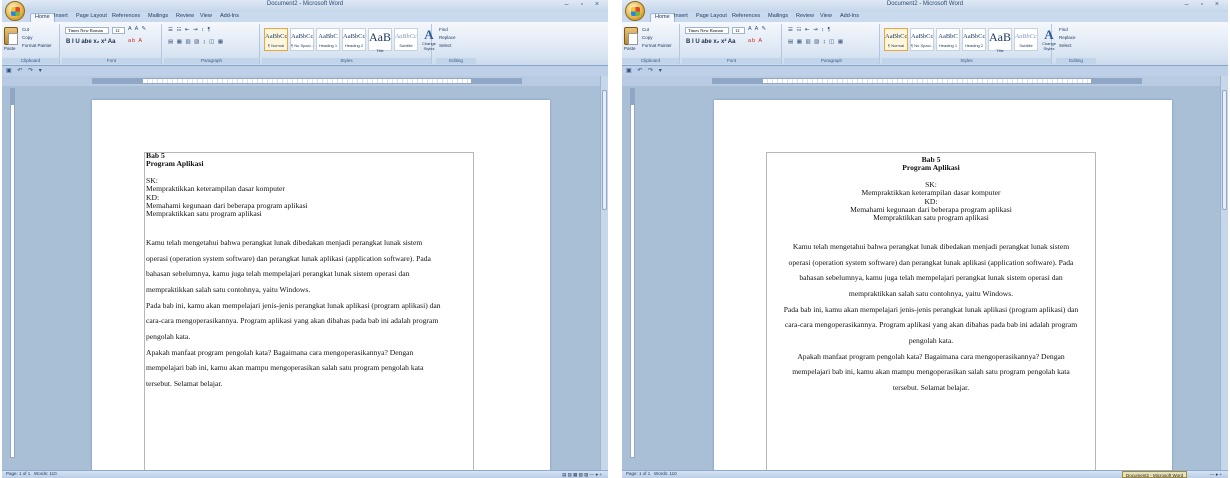 Image resolution: width=1230 pixels, height=478 pixels. I want to click on style-sample: AaB, so click(380, 37).